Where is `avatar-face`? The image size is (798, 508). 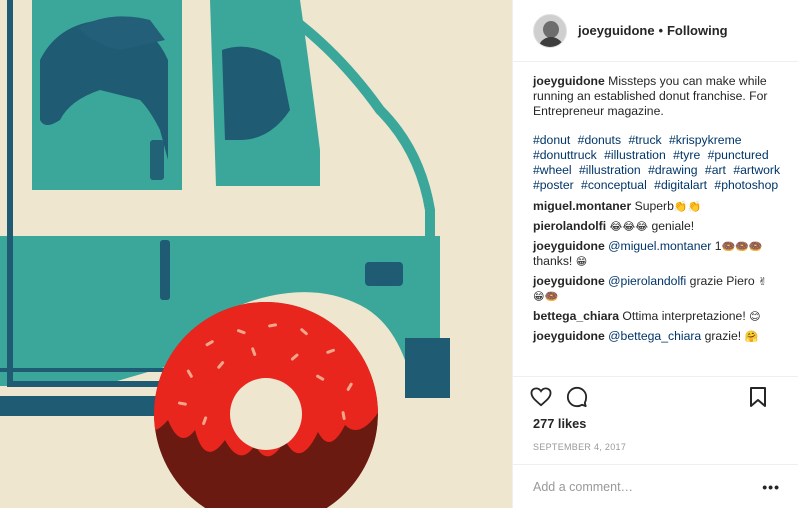 avatar-face is located at coordinates (551, 29).